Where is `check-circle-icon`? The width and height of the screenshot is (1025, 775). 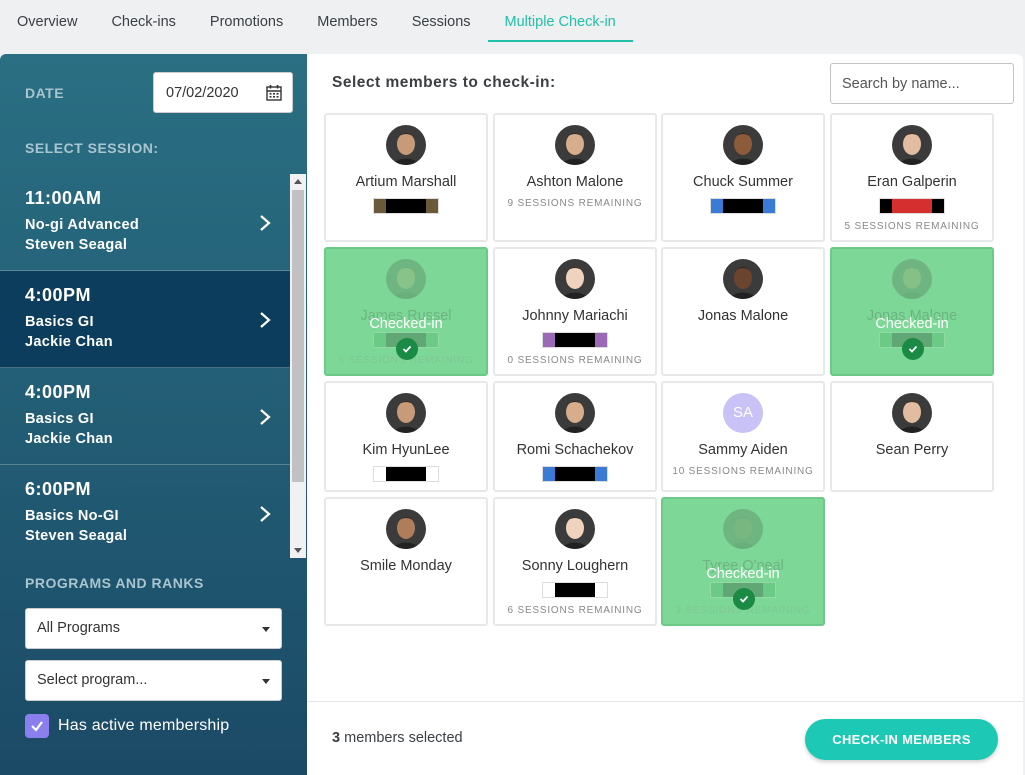
check-circle-icon is located at coordinates (407, 349).